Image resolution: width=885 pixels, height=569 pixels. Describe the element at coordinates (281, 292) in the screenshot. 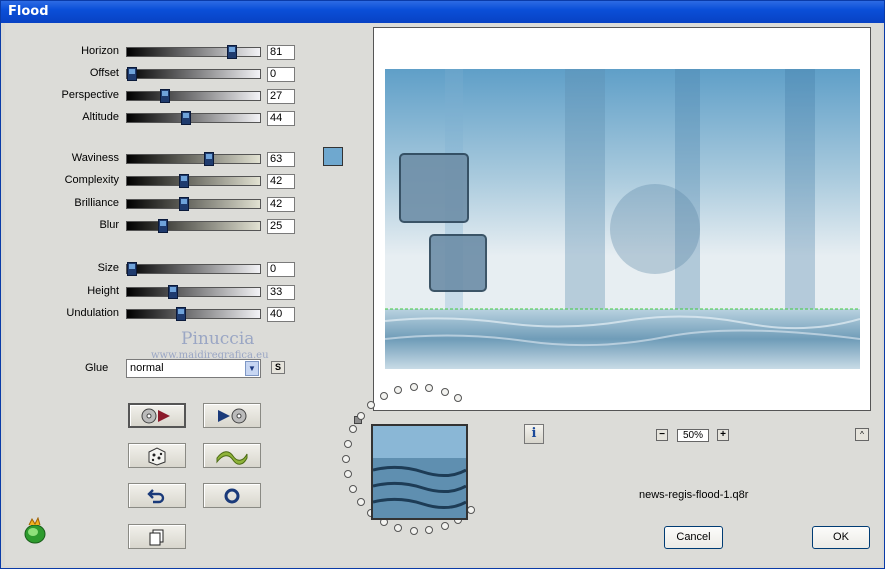

I see `slider-value-height: 33` at that location.